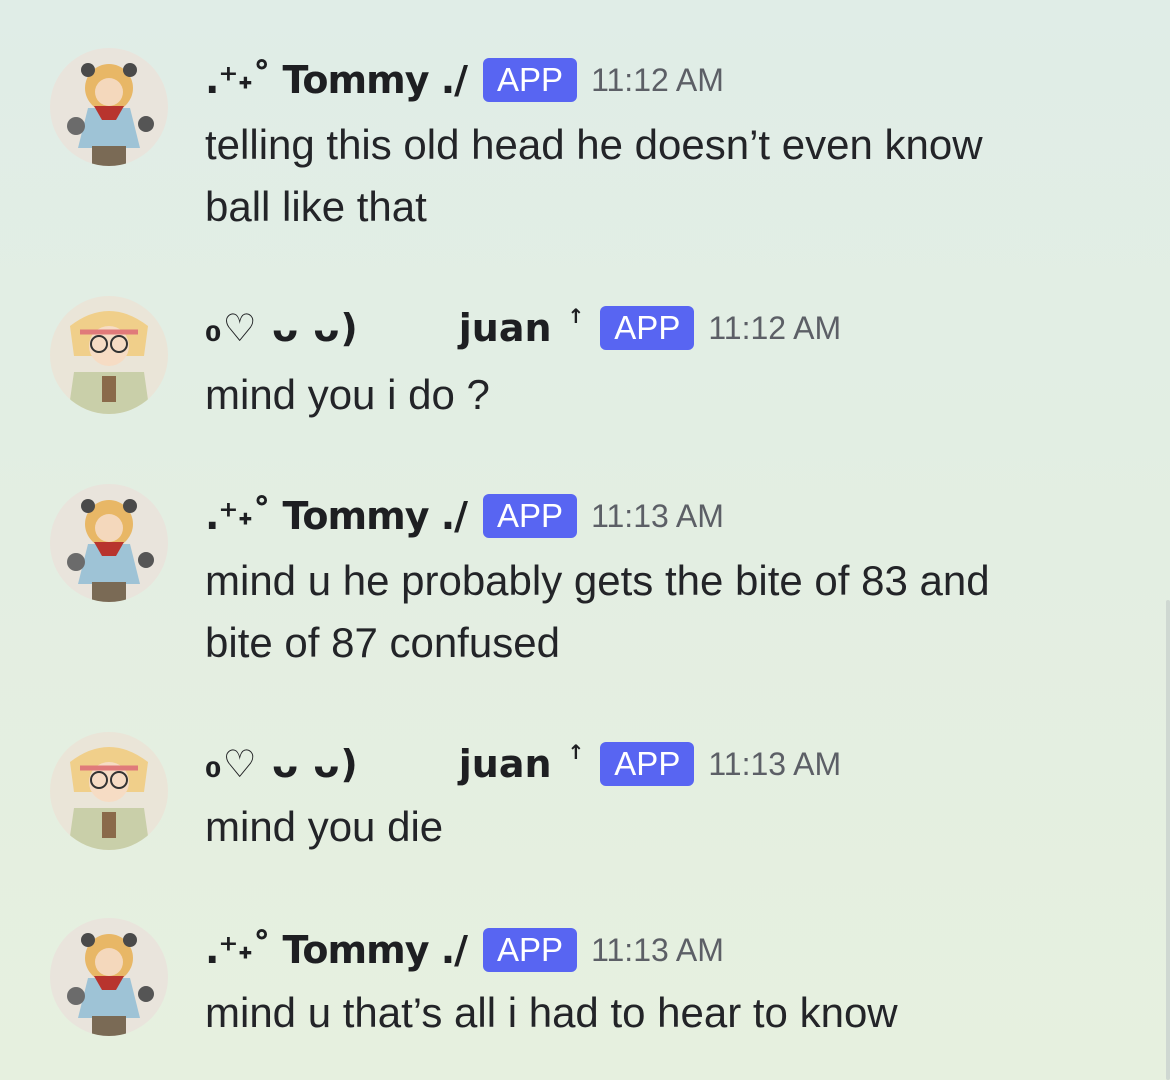  I want to click on scrollbar, so click(1168, 840).